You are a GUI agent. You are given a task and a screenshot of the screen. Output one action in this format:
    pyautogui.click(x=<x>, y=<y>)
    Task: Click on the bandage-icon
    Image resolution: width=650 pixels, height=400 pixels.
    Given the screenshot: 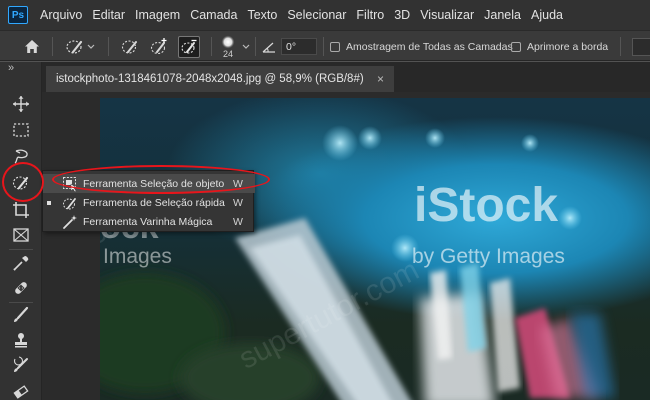 What is the action you would take?
    pyautogui.click(x=21, y=288)
    